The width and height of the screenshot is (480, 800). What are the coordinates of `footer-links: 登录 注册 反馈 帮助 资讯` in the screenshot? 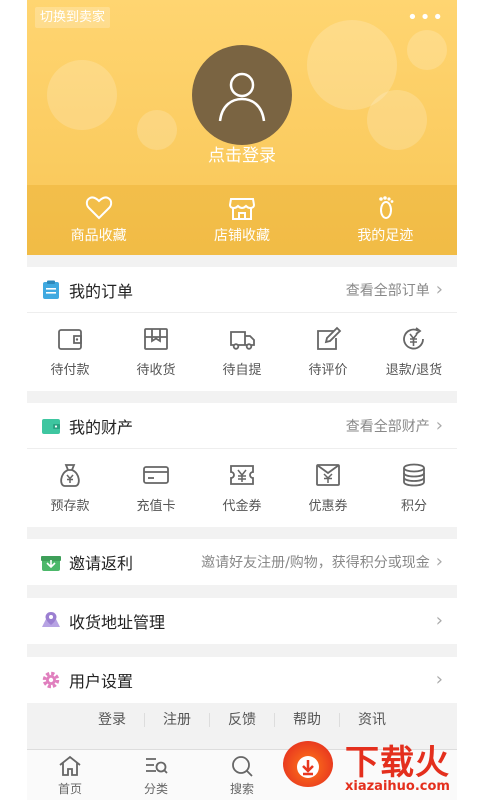 It's located at (242, 720).